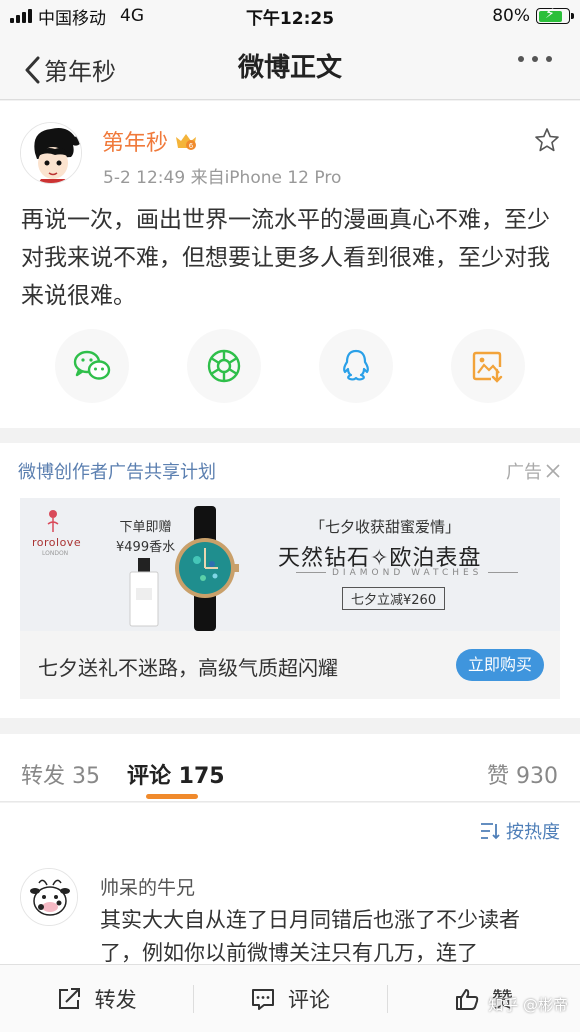 The image size is (580, 1032). What do you see at coordinates (145, 527) in the screenshot?
I see `perfume-line1: 下单即赠` at bounding box center [145, 527].